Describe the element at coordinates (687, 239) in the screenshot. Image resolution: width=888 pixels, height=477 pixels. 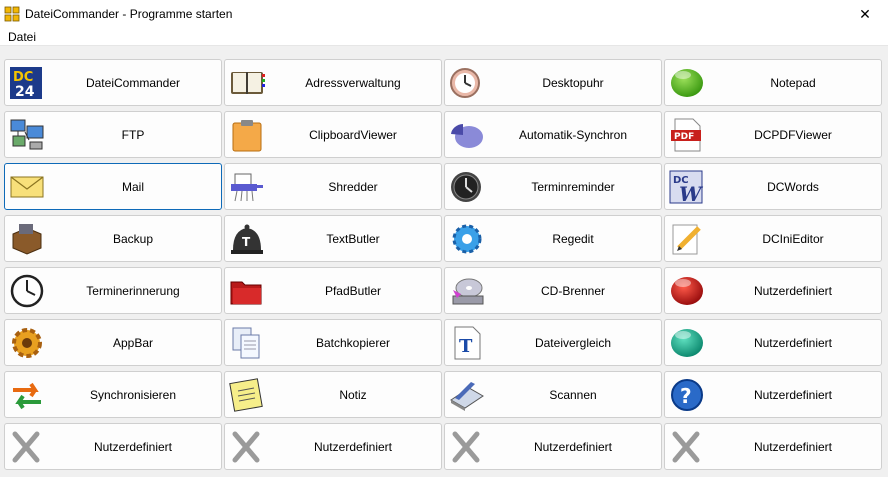
I see `note-pencil-icon` at that location.